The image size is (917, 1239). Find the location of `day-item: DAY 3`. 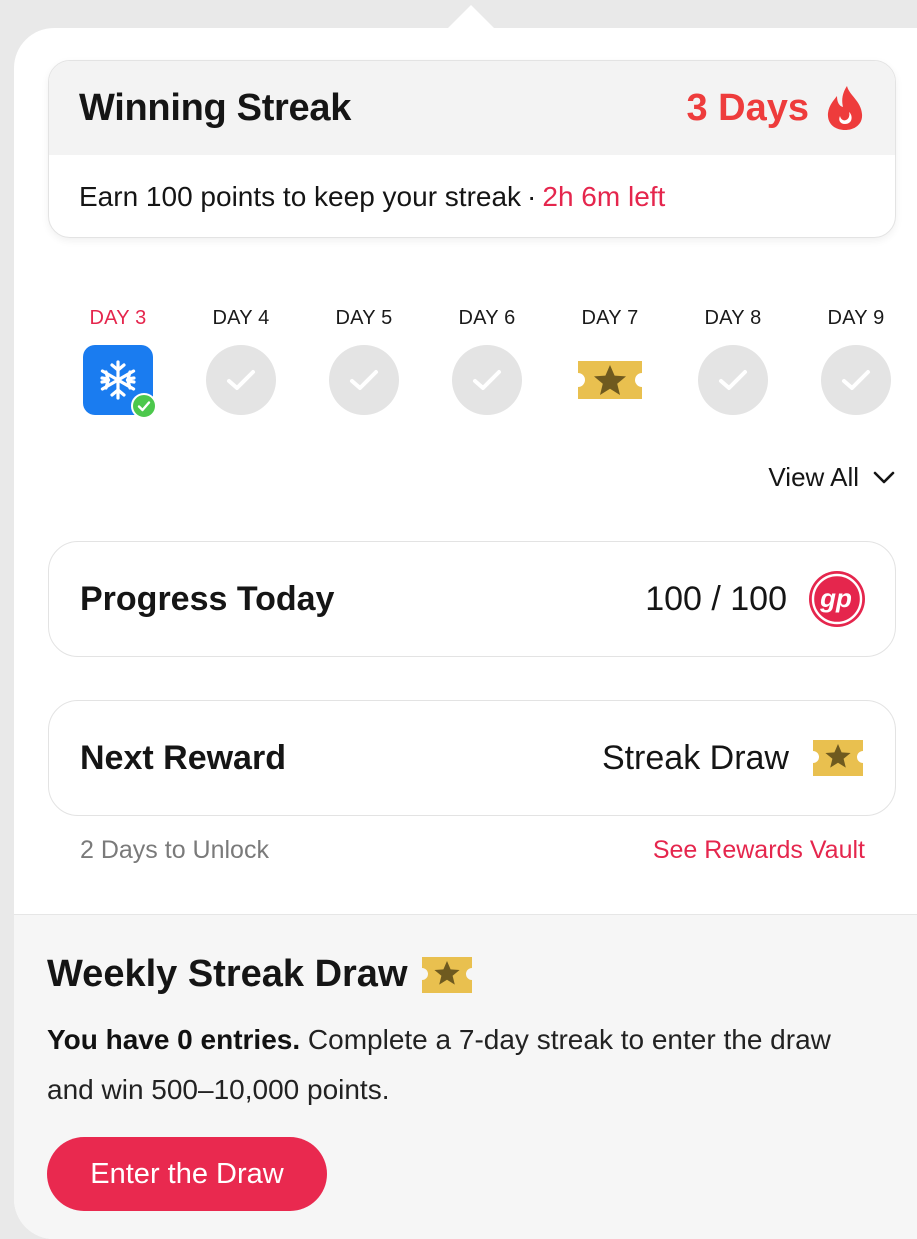

day-item: DAY 3 is located at coordinates (118, 362).